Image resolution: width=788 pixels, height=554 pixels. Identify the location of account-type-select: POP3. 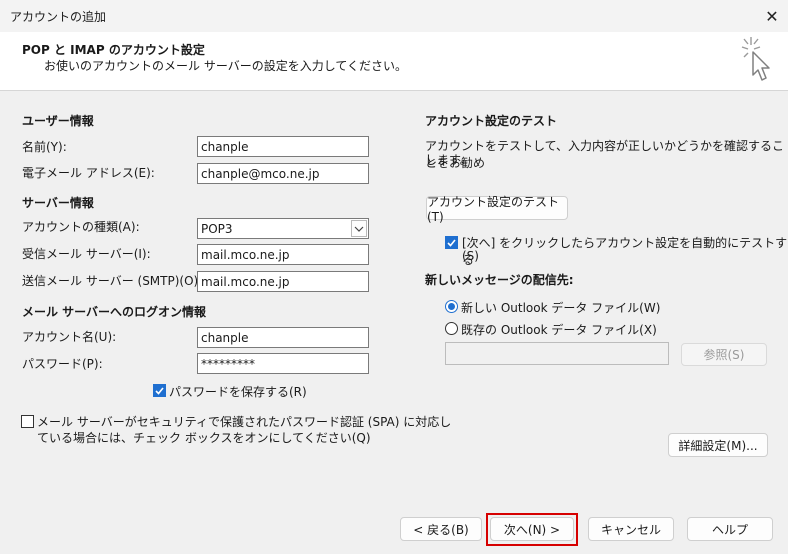
(283, 228).